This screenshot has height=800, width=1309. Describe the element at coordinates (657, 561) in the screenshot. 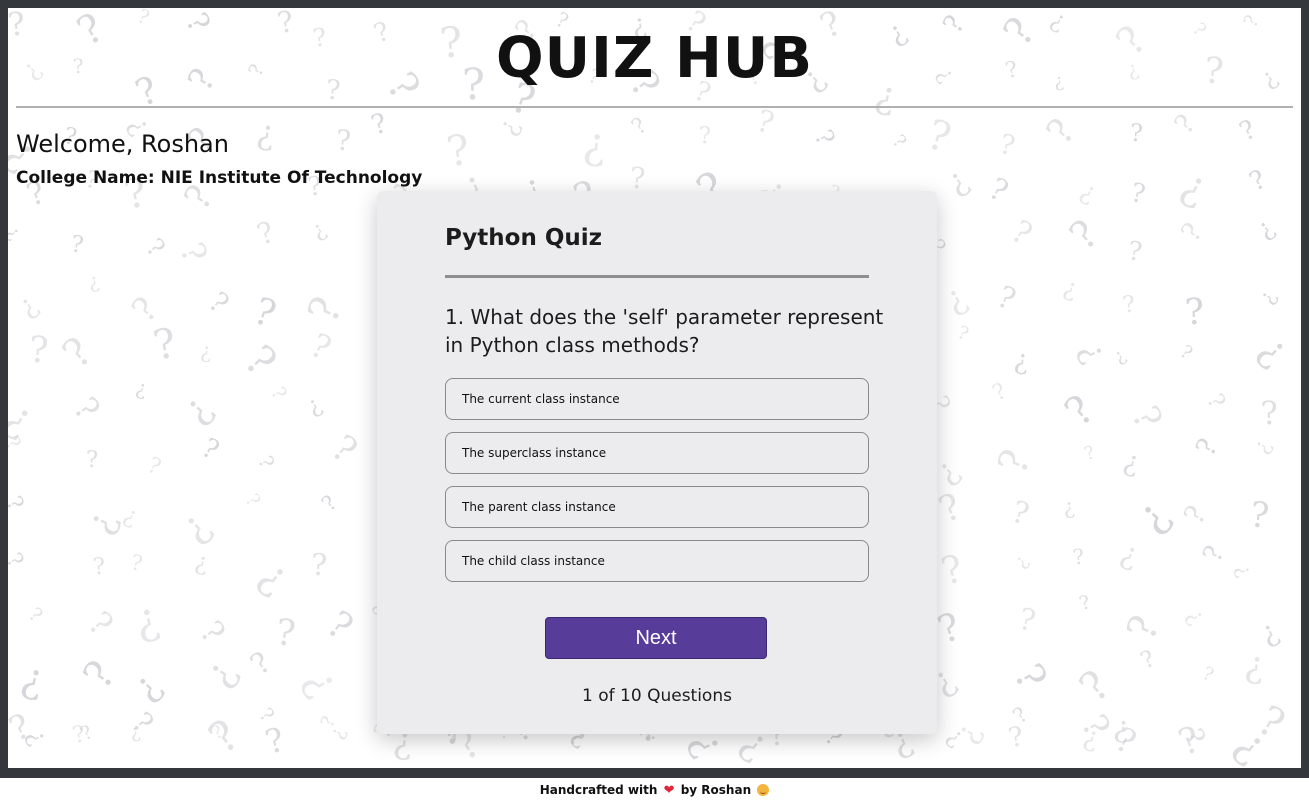

I see `option-4: The child class instance` at that location.